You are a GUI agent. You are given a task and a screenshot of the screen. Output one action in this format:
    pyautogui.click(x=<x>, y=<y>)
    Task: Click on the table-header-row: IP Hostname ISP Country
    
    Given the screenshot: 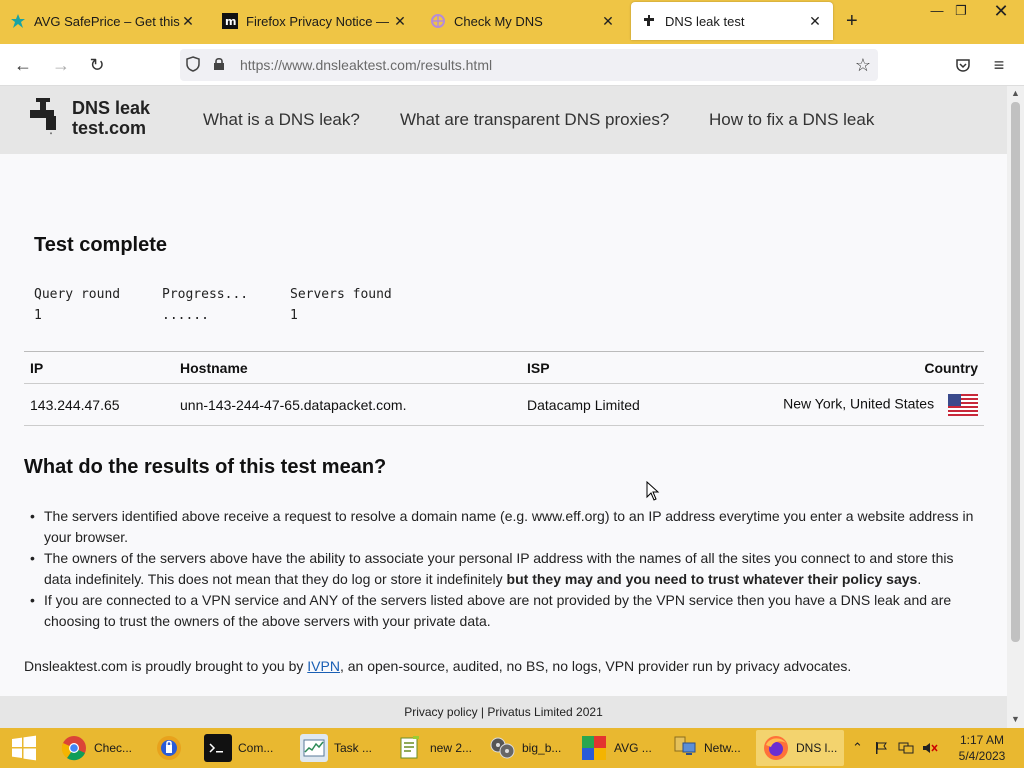 What is the action you would take?
    pyautogui.click(x=504, y=367)
    